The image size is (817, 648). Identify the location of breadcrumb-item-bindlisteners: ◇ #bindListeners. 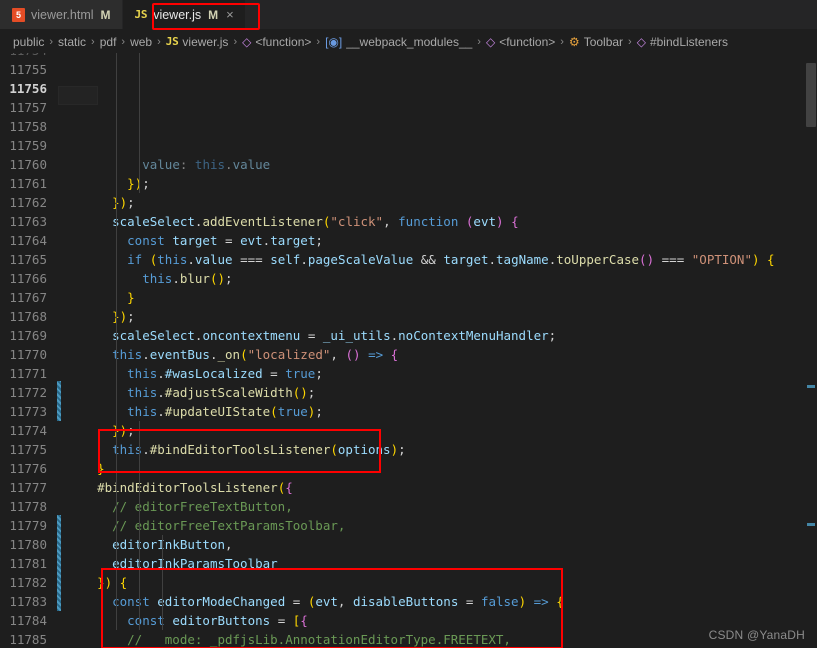
(682, 42).